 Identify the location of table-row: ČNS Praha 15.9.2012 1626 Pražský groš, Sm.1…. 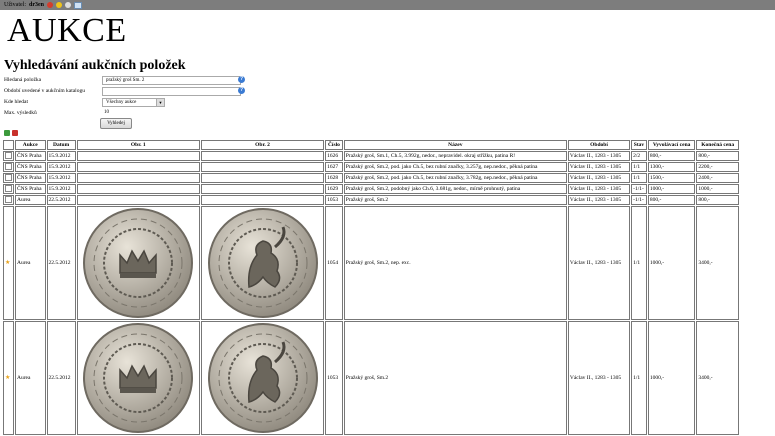
(371, 156).